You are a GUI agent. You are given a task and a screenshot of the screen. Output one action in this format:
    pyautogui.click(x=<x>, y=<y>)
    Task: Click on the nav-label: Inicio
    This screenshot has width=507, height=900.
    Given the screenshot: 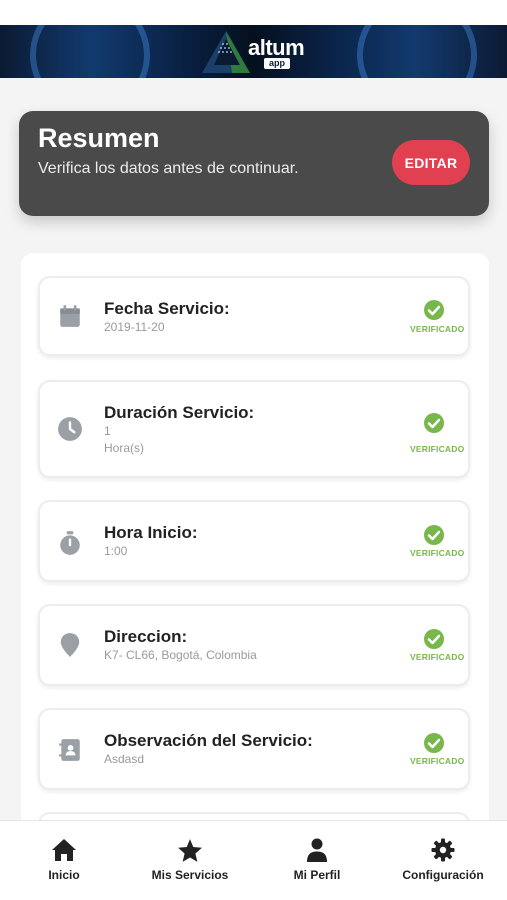 What is the action you would take?
    pyautogui.click(x=64, y=875)
    